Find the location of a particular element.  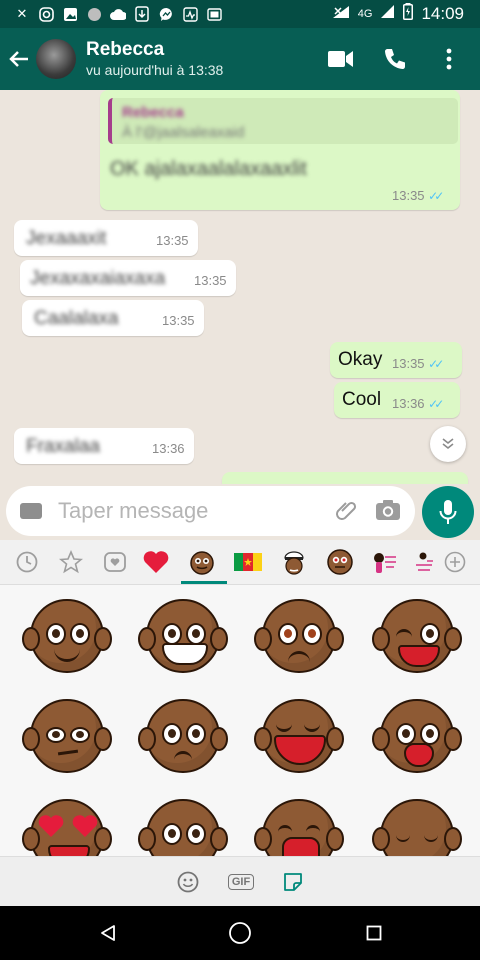

sticker-shocked-face is located at coordinates (417, 736).